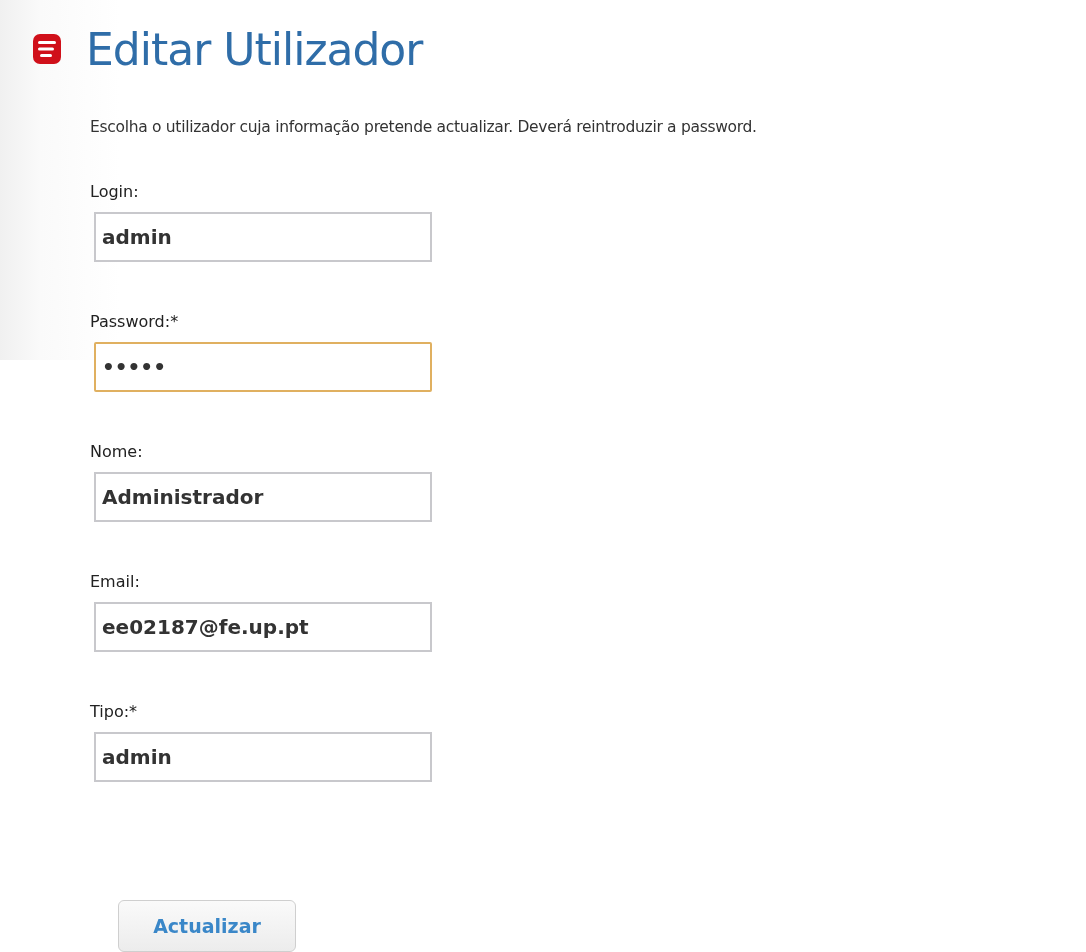 The image size is (1086, 952). I want to click on description-text: Escolha o utilizador cuja informação pretende actualizar. Deverá reintroduzir a password., so click(424, 127).